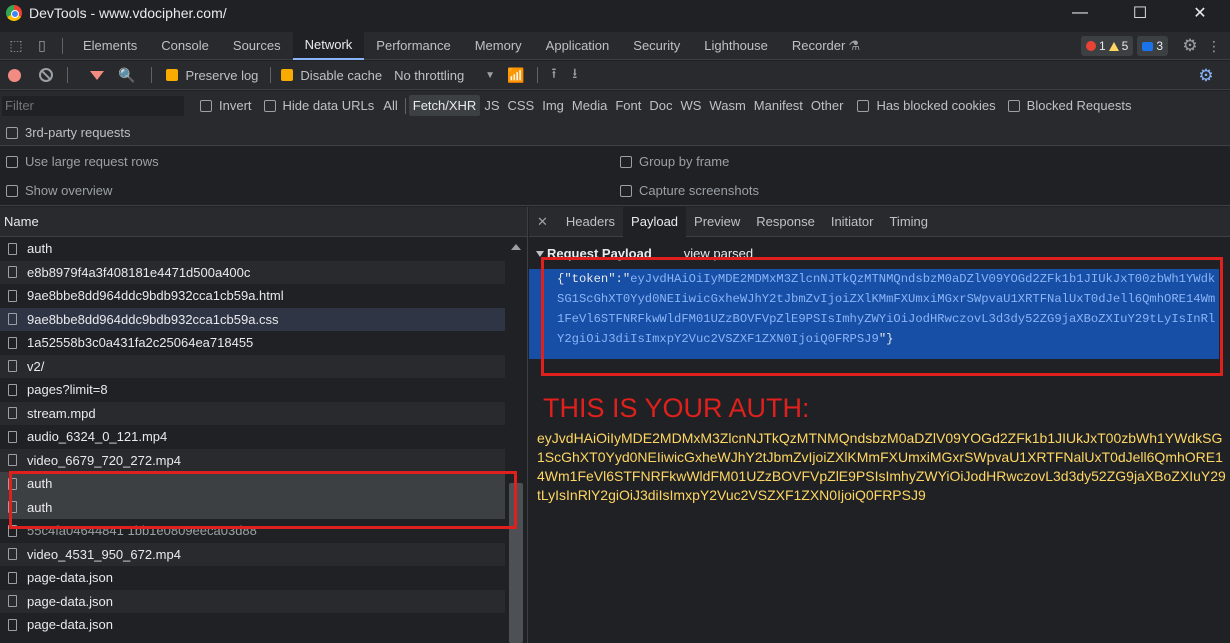 The width and height of the screenshot is (1230, 643). What do you see at coordinates (1200, 13) in the screenshot?
I see `close-window-icon: ✕` at bounding box center [1200, 13].